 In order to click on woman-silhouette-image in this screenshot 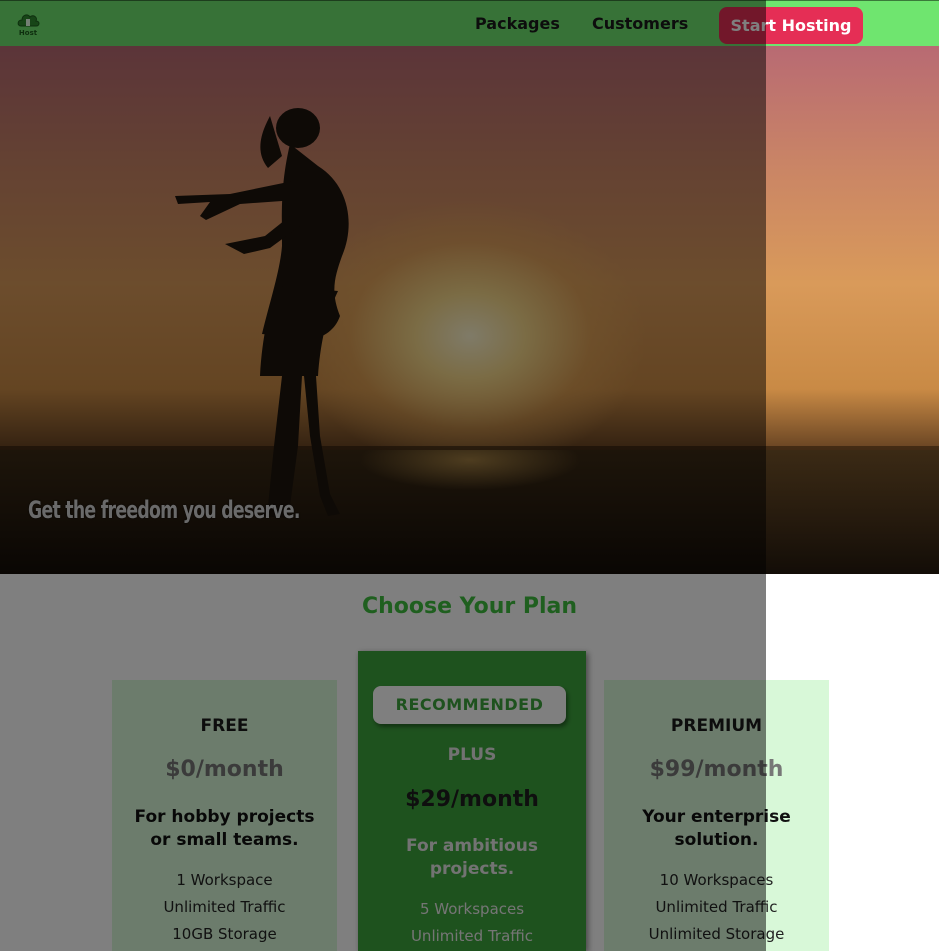, I will do `click(262, 313)`.